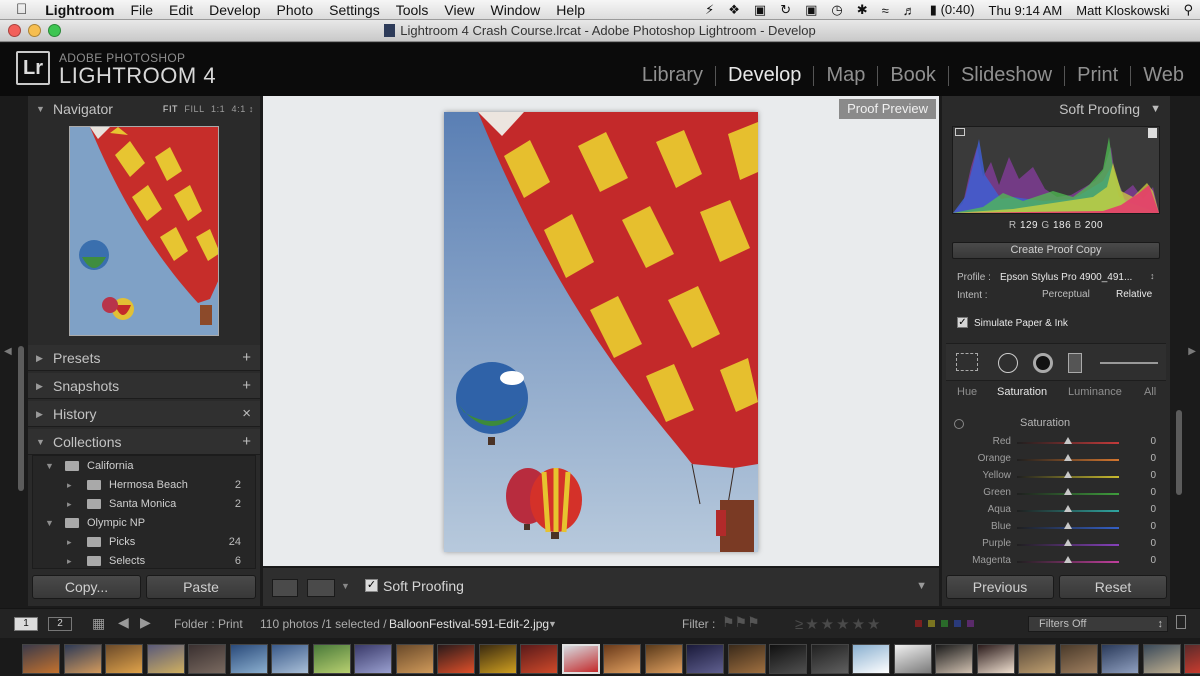  I want to click on add-collection-icon: +, so click(246, 442).